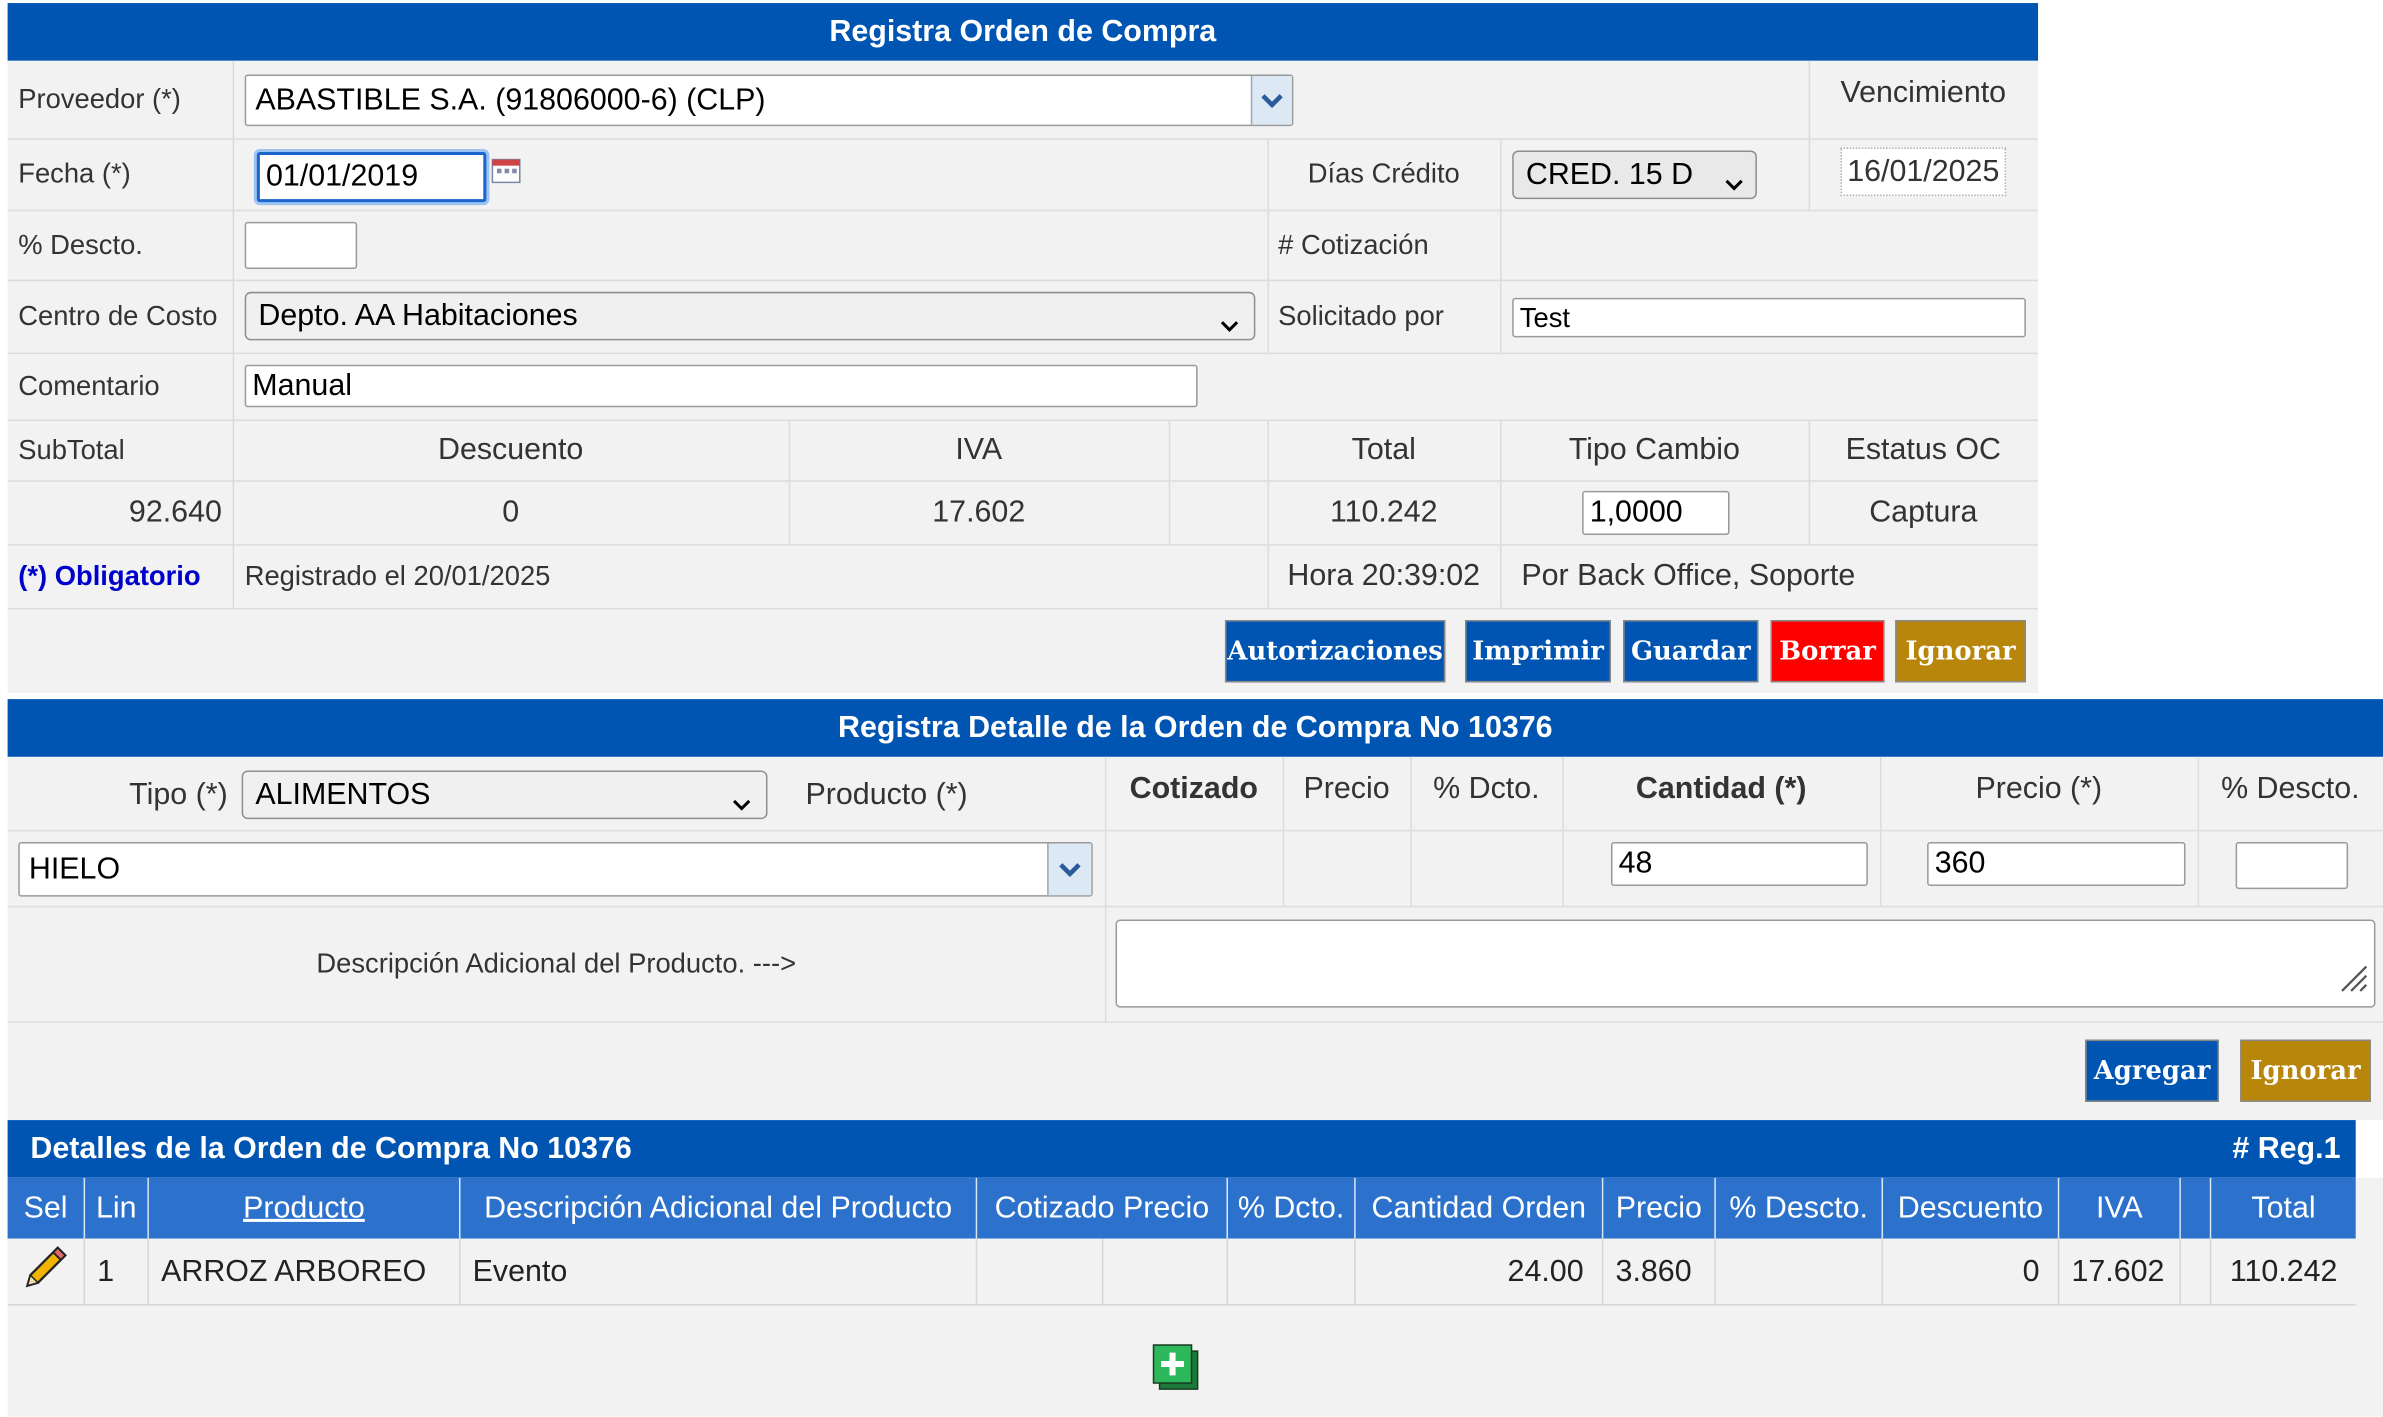 Image resolution: width=2383 pixels, height=1417 pixels. I want to click on producto-label: Producto (*), so click(886, 794).